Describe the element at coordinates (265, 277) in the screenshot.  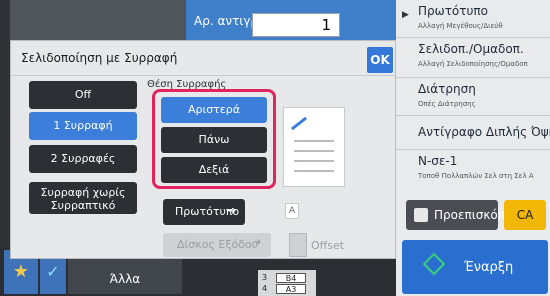
I see `tray-number: 3` at that location.